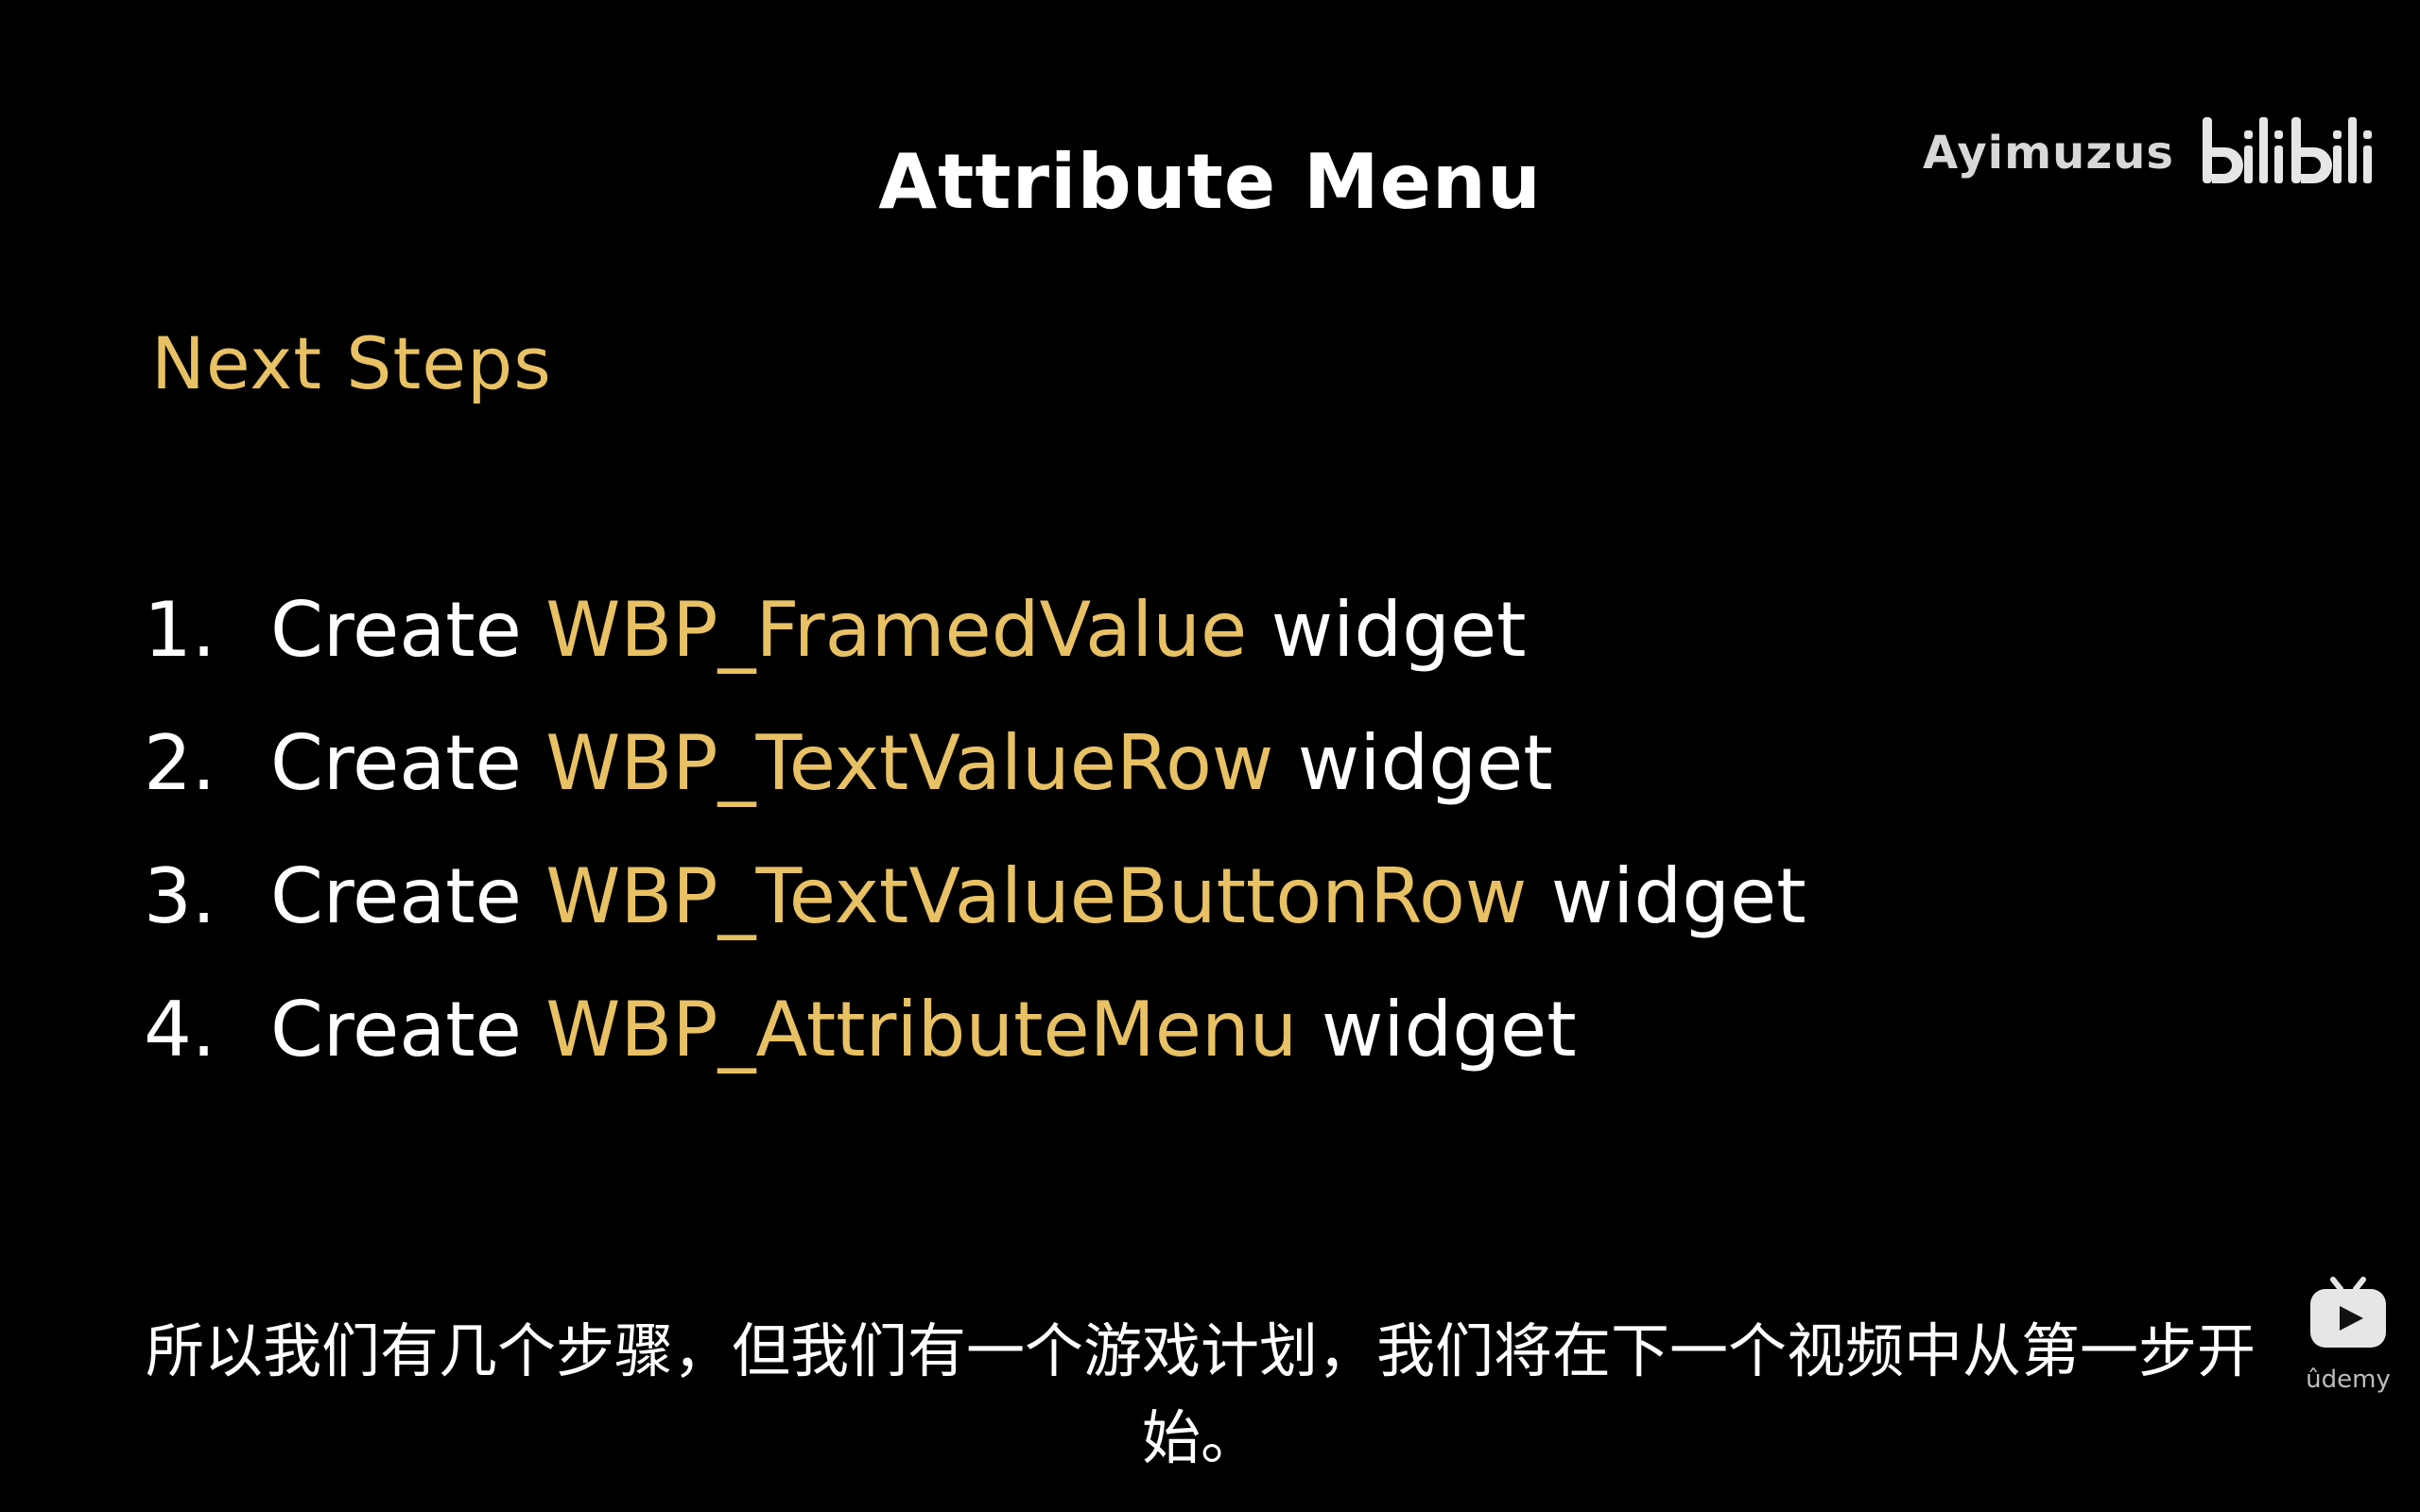 The height and width of the screenshot is (1512, 2420). I want to click on step-item: 4. Create WBP_AttributeMenu widget, so click(975, 1044).